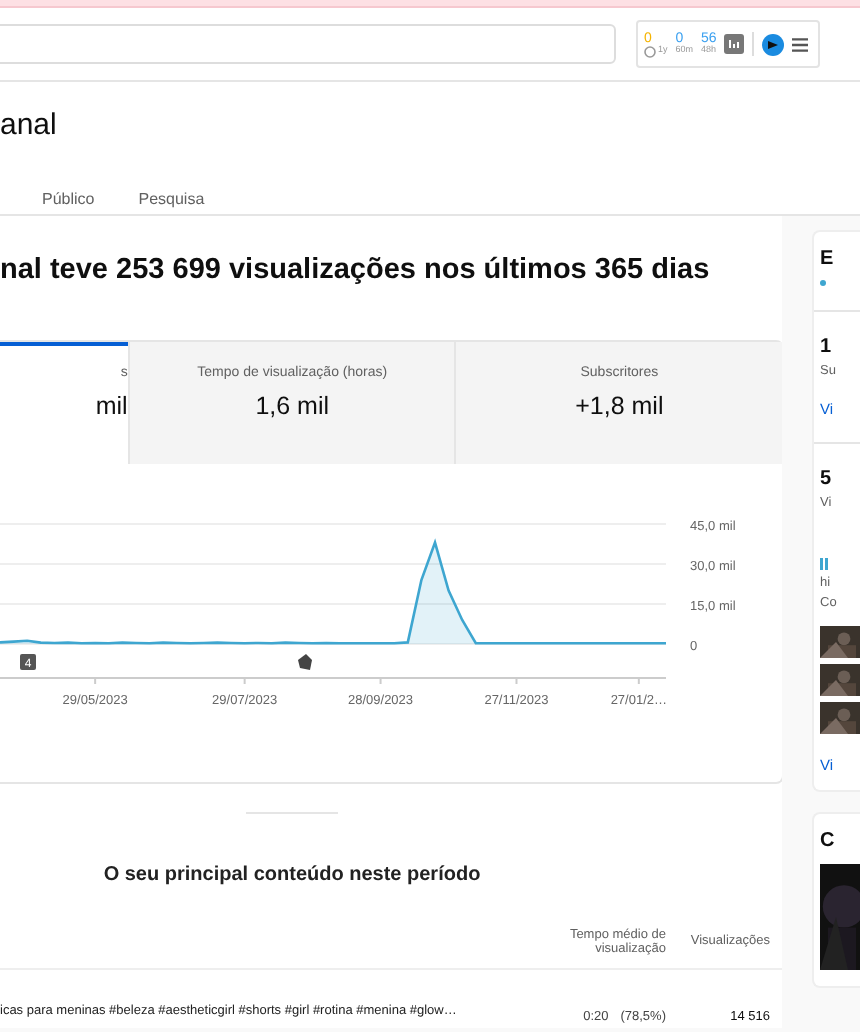 The width and height of the screenshot is (860, 1032). What do you see at coordinates (824, 564) in the screenshot?
I see `bars-icon` at bounding box center [824, 564].